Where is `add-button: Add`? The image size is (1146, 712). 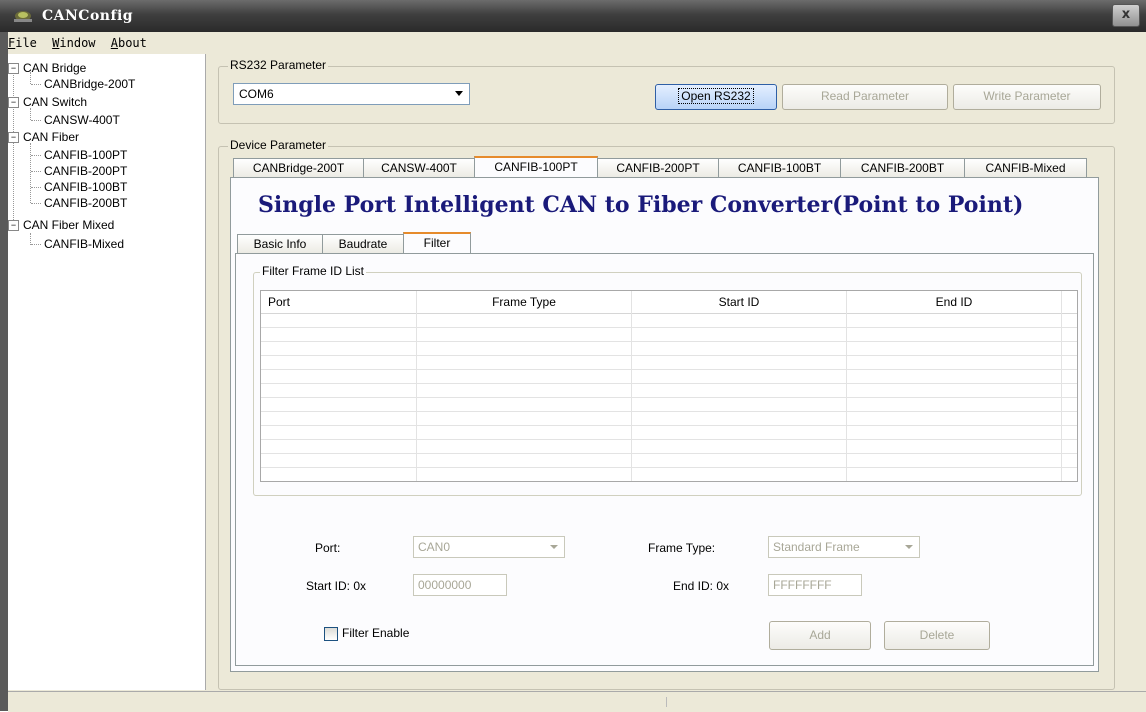
add-button: Add is located at coordinates (820, 635).